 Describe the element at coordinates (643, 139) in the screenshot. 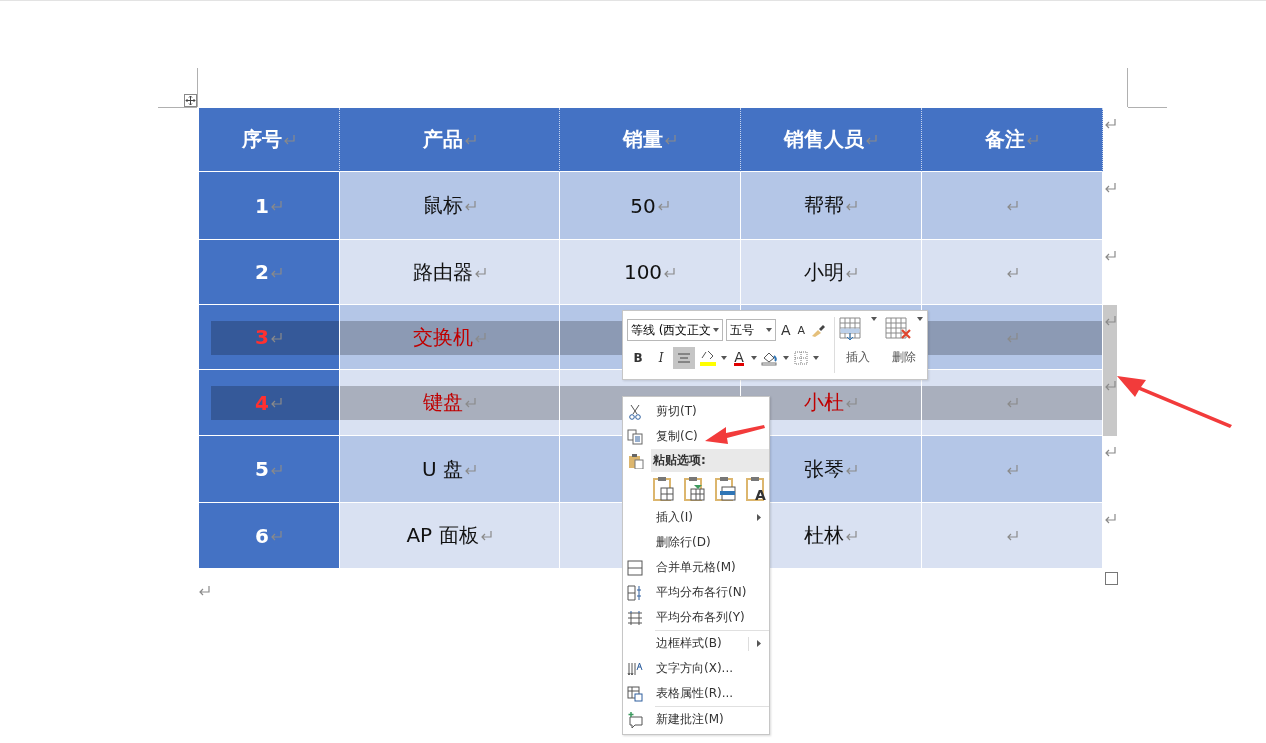

I see `header-text: 销量` at that location.